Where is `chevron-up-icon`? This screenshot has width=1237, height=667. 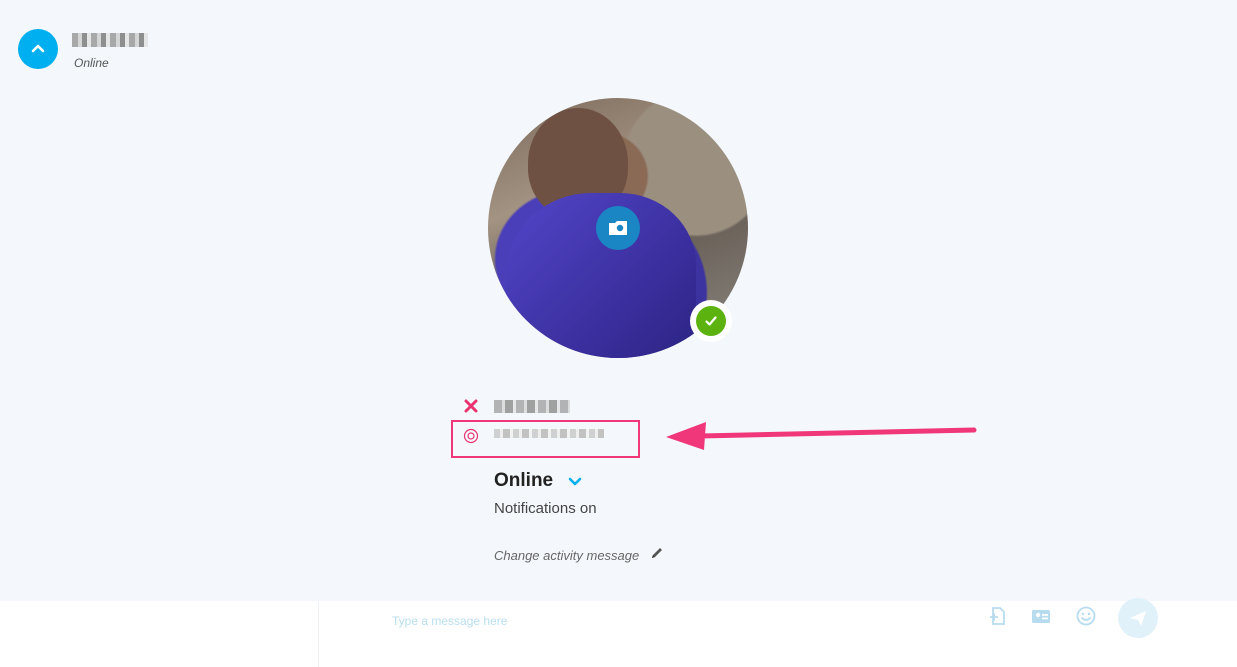 chevron-up-icon is located at coordinates (38, 48).